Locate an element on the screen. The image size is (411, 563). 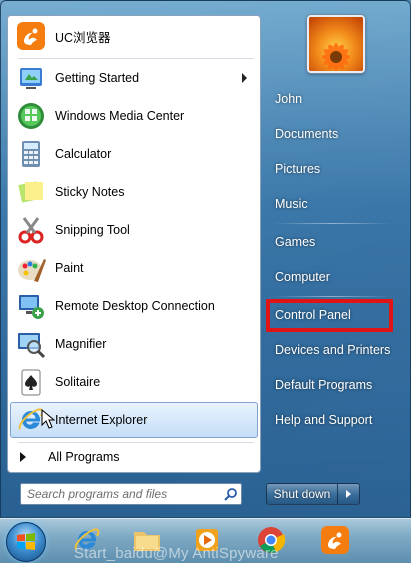
expand-arrow-icon is located at coordinates (23, 457).